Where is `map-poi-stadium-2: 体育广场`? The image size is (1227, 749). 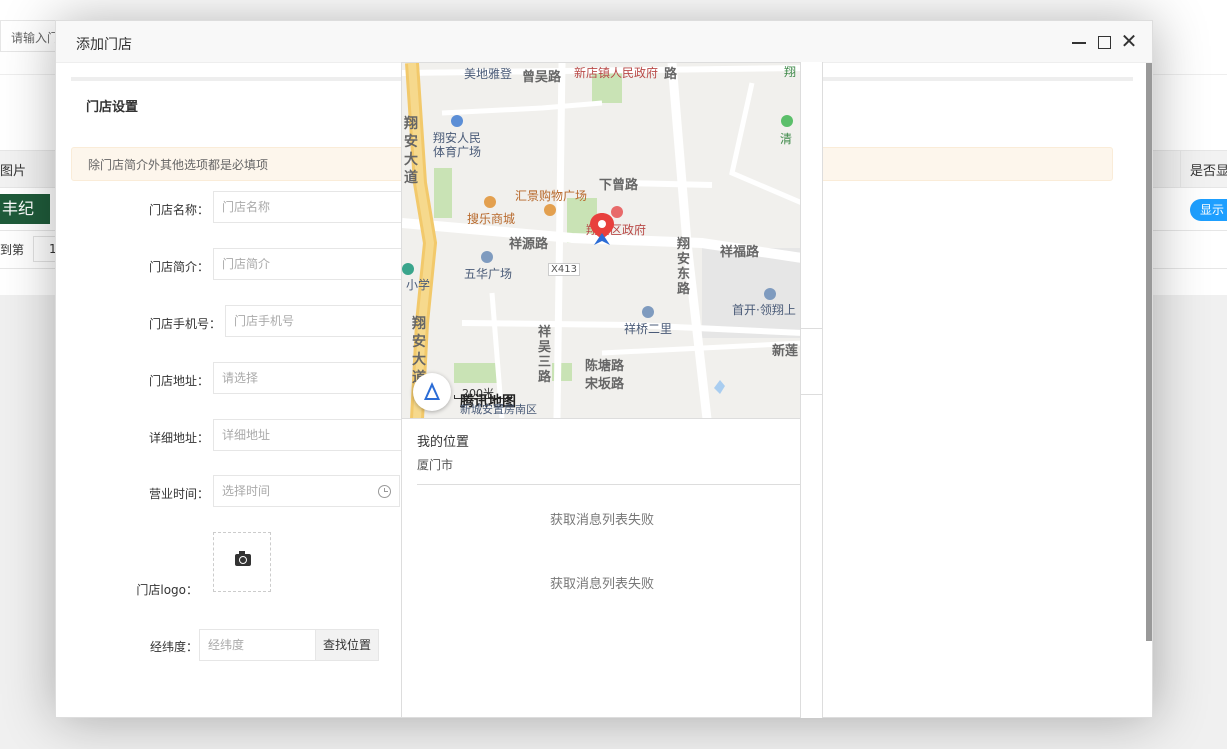 map-poi-stadium-2: 体育广场 is located at coordinates (457, 152).